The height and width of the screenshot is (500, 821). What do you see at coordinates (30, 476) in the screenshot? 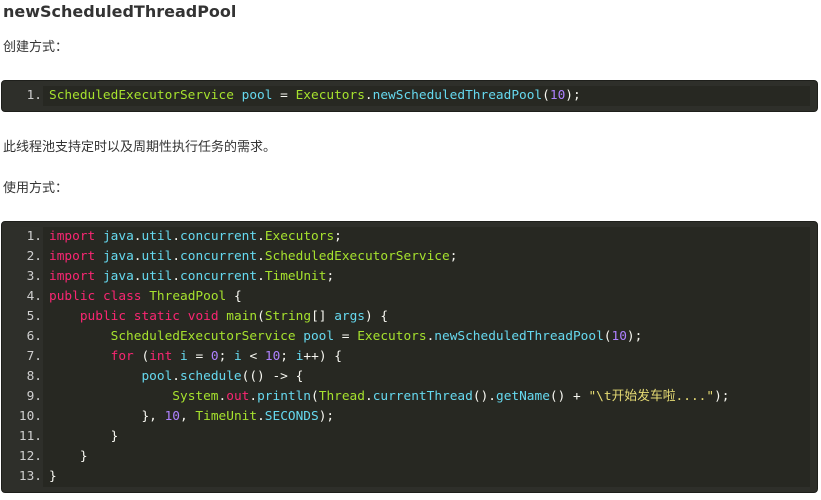
I see `line-number: 13.` at bounding box center [30, 476].